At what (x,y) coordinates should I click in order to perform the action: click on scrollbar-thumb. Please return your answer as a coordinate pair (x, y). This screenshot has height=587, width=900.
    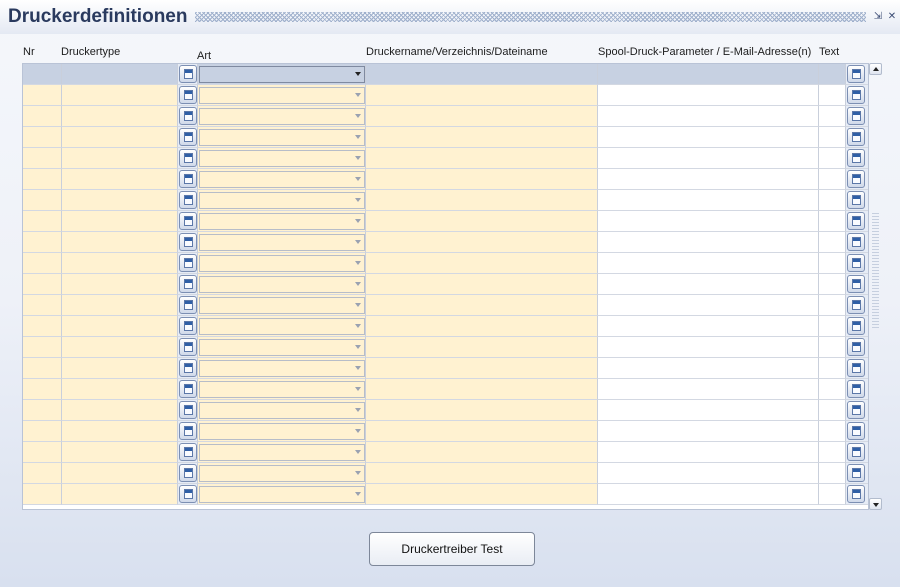
    Looking at the image, I should click on (875, 270).